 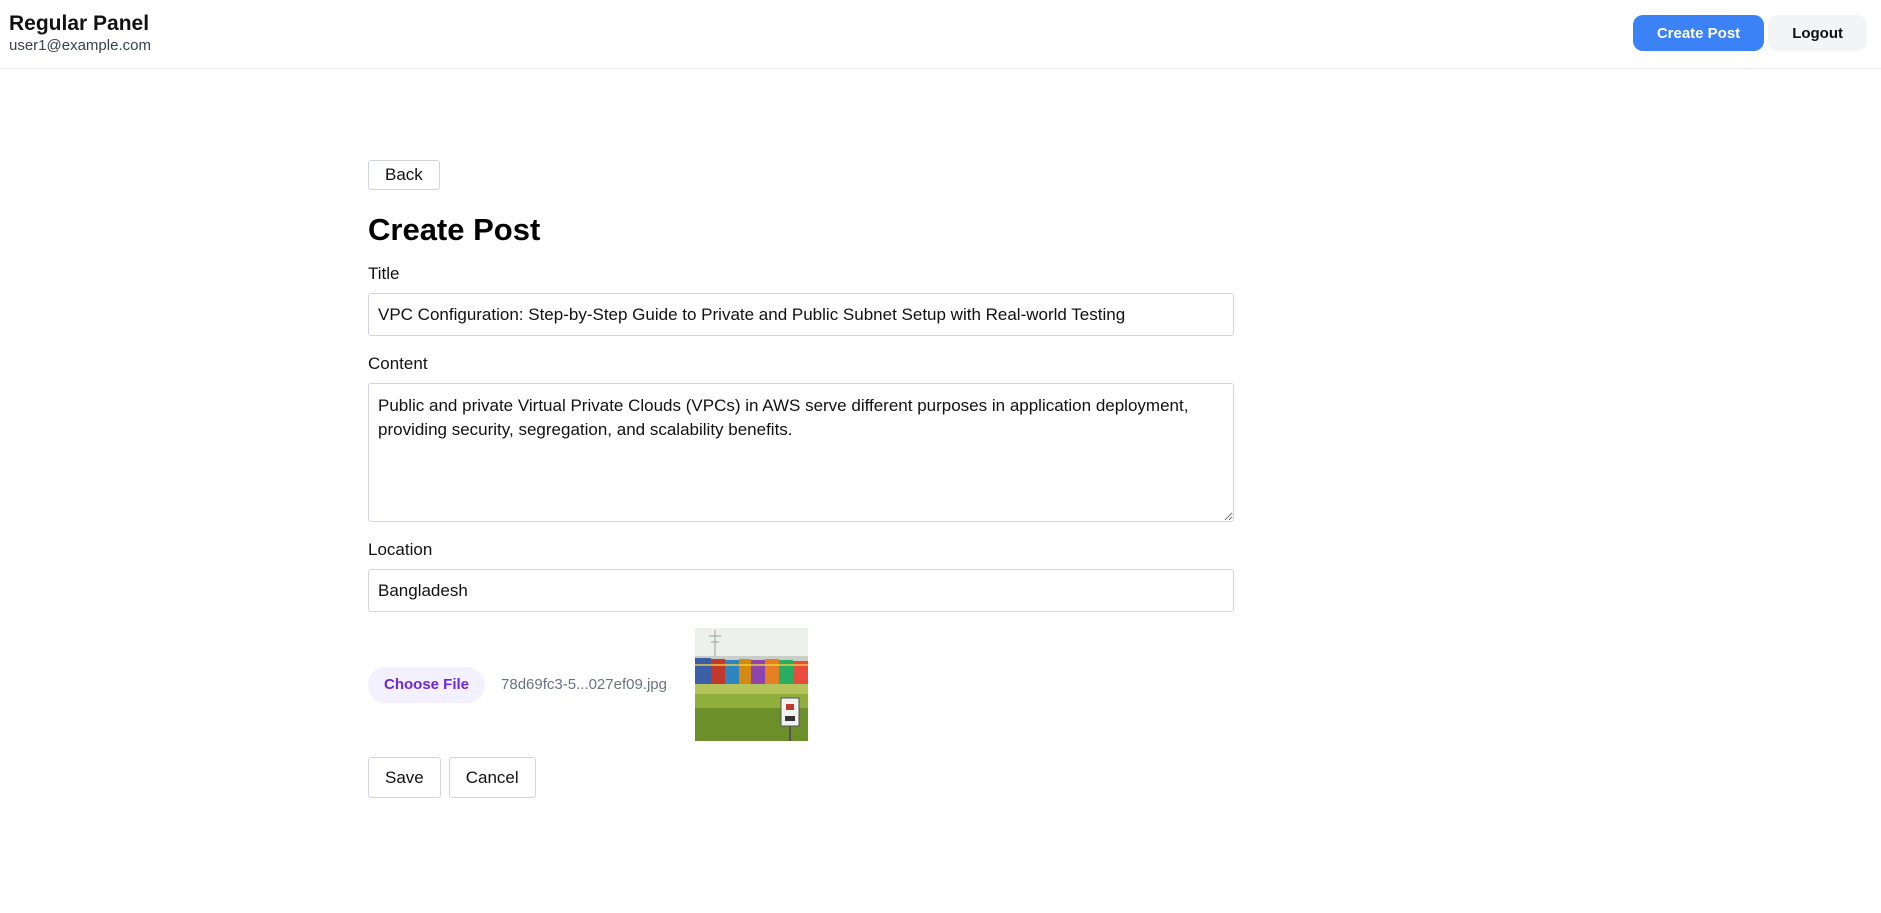 I want to click on choose-file-button: Choose File, so click(x=427, y=684).